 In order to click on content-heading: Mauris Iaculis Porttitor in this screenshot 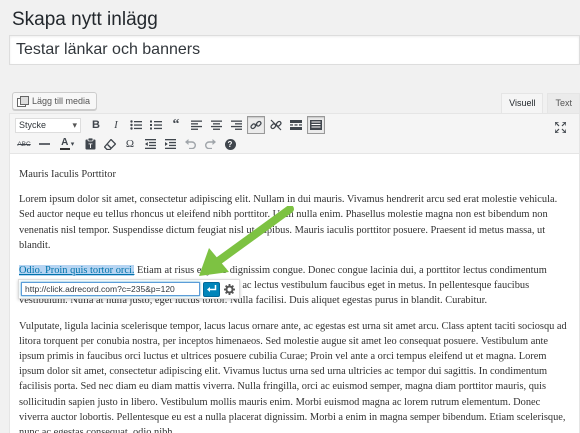, I will do `click(67, 174)`.